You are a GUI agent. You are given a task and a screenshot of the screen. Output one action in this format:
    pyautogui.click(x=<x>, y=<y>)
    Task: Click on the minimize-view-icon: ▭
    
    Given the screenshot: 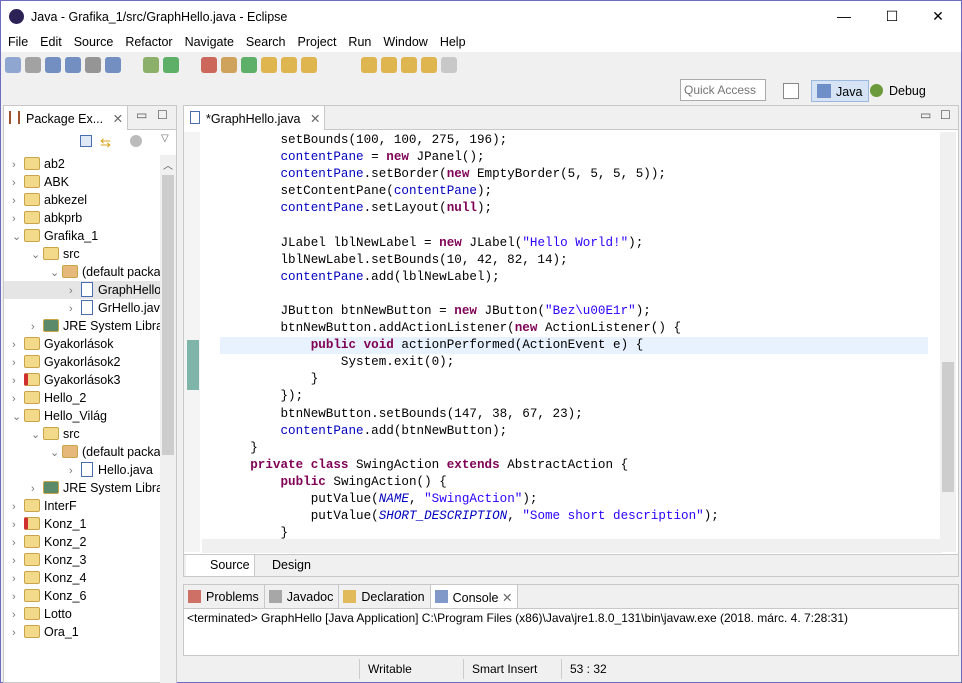 What is the action you would take?
    pyautogui.click(x=141, y=115)
    